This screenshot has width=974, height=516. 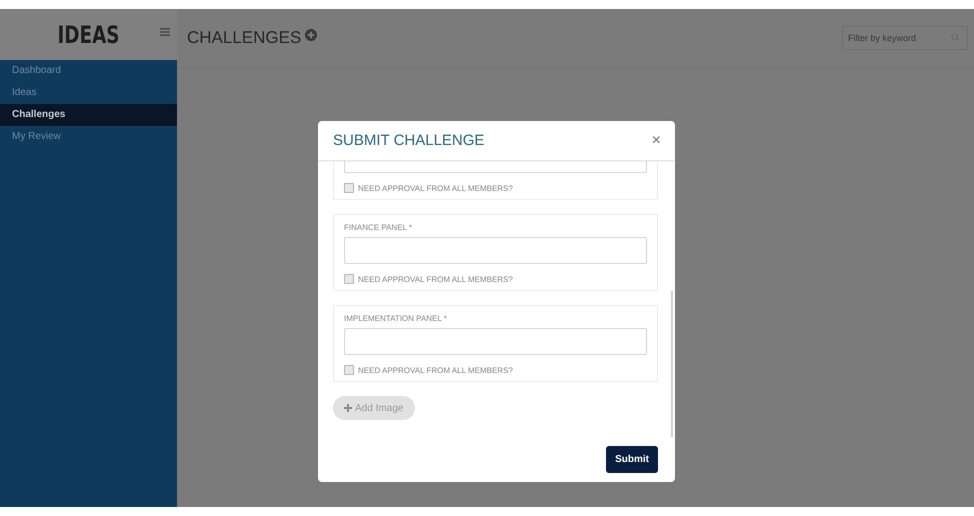 I want to click on add-image-button: Add Image, so click(x=374, y=408).